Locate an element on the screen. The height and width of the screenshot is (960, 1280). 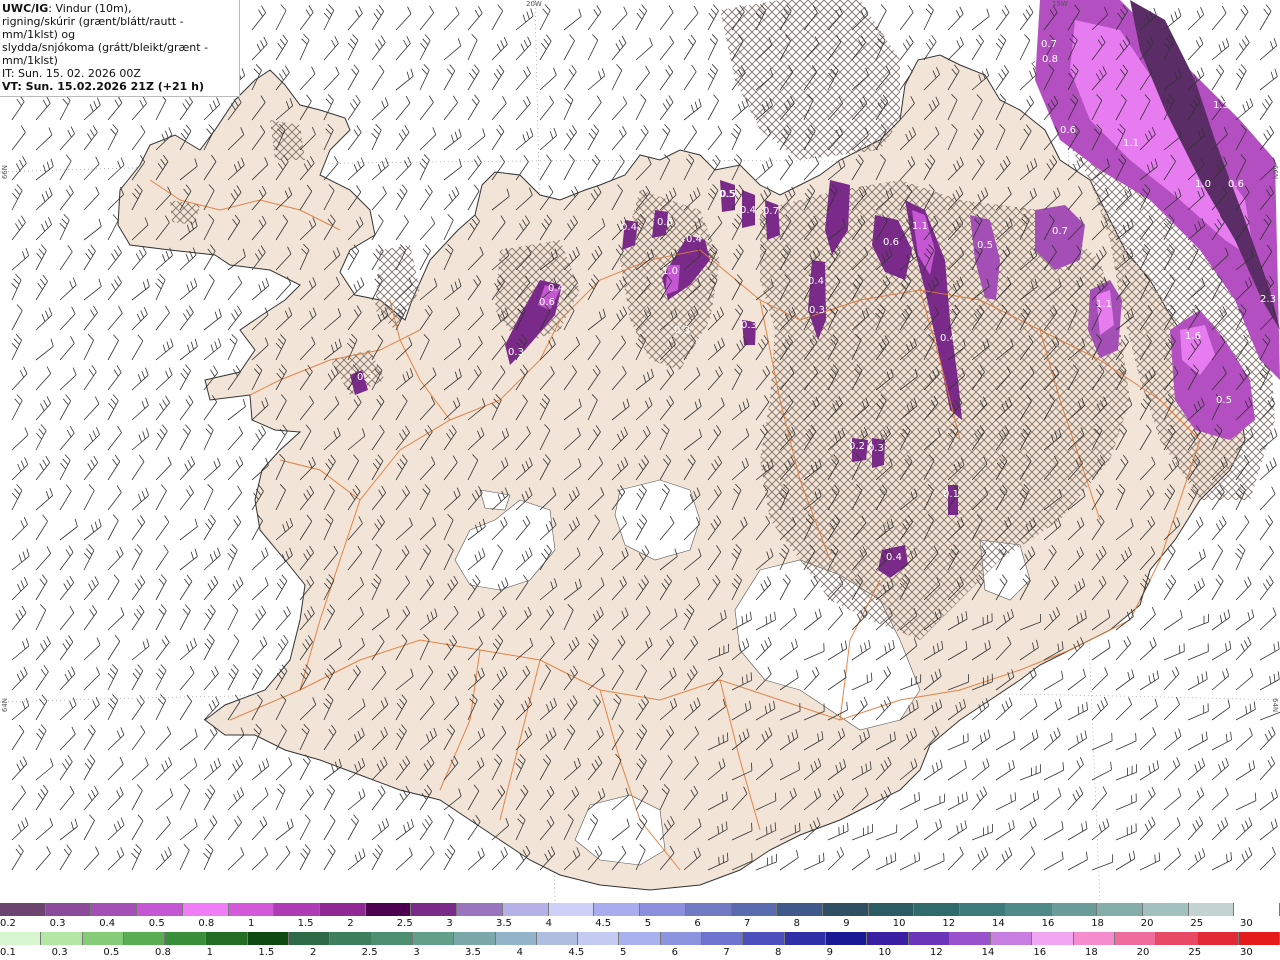
colorbar-label: 18 is located at coordinates (1097, 923).